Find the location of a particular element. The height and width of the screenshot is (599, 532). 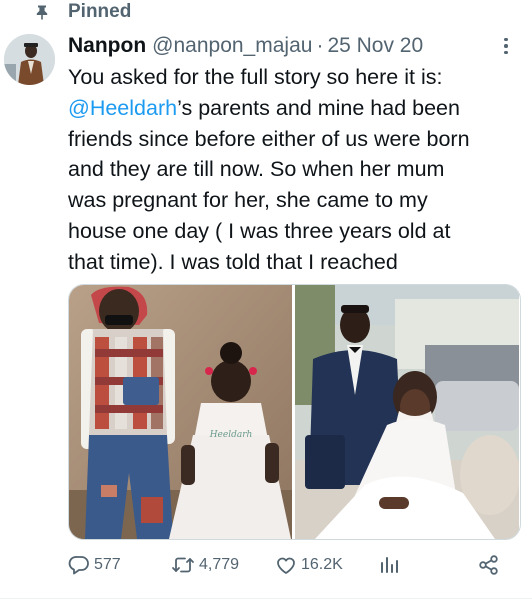

more-dots-icon is located at coordinates (506, 39).